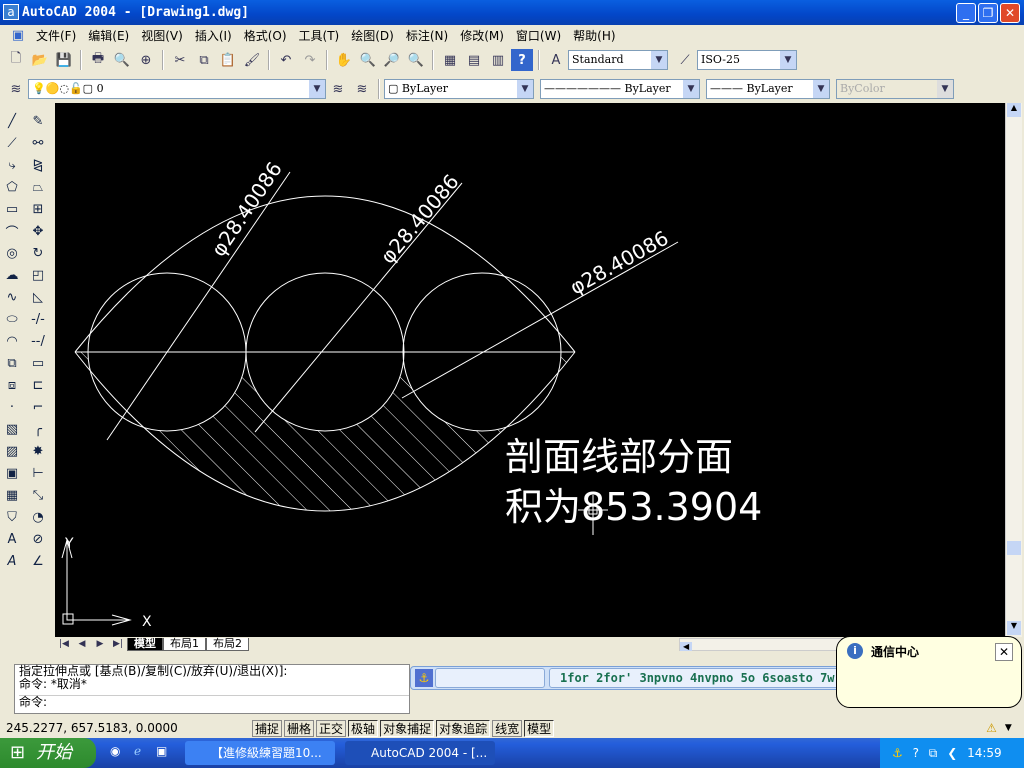 The height and width of the screenshot is (768, 1024). I want to click on circle-icon: ◎, so click(12, 253).